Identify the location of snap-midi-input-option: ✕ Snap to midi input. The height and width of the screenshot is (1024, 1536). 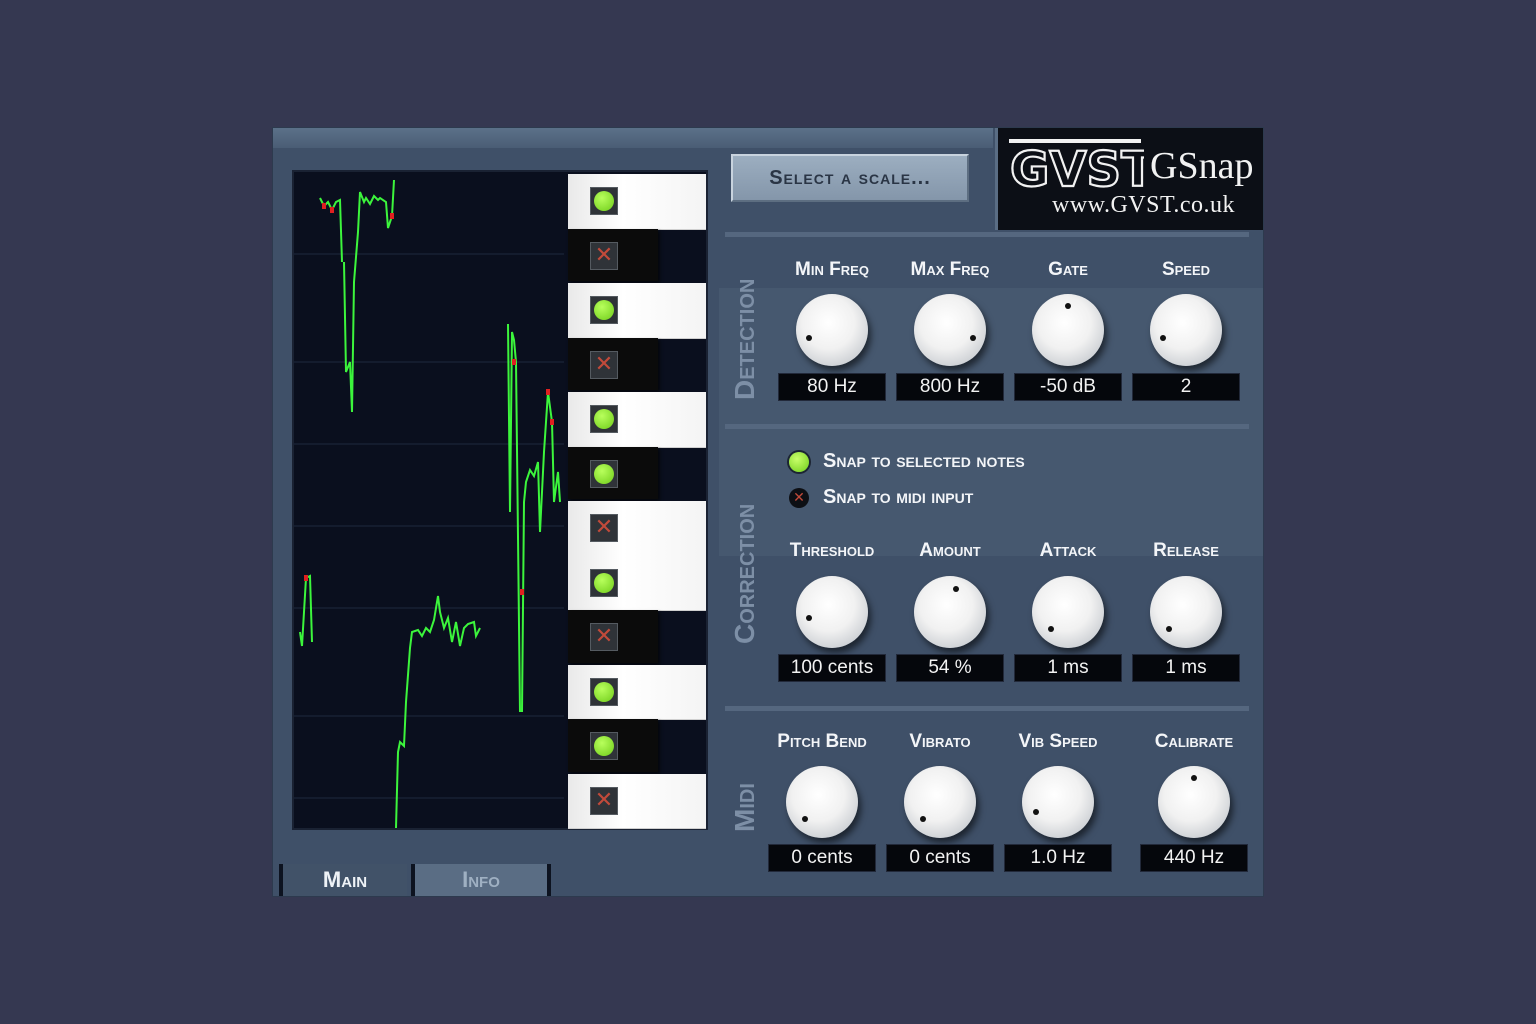
(881, 497).